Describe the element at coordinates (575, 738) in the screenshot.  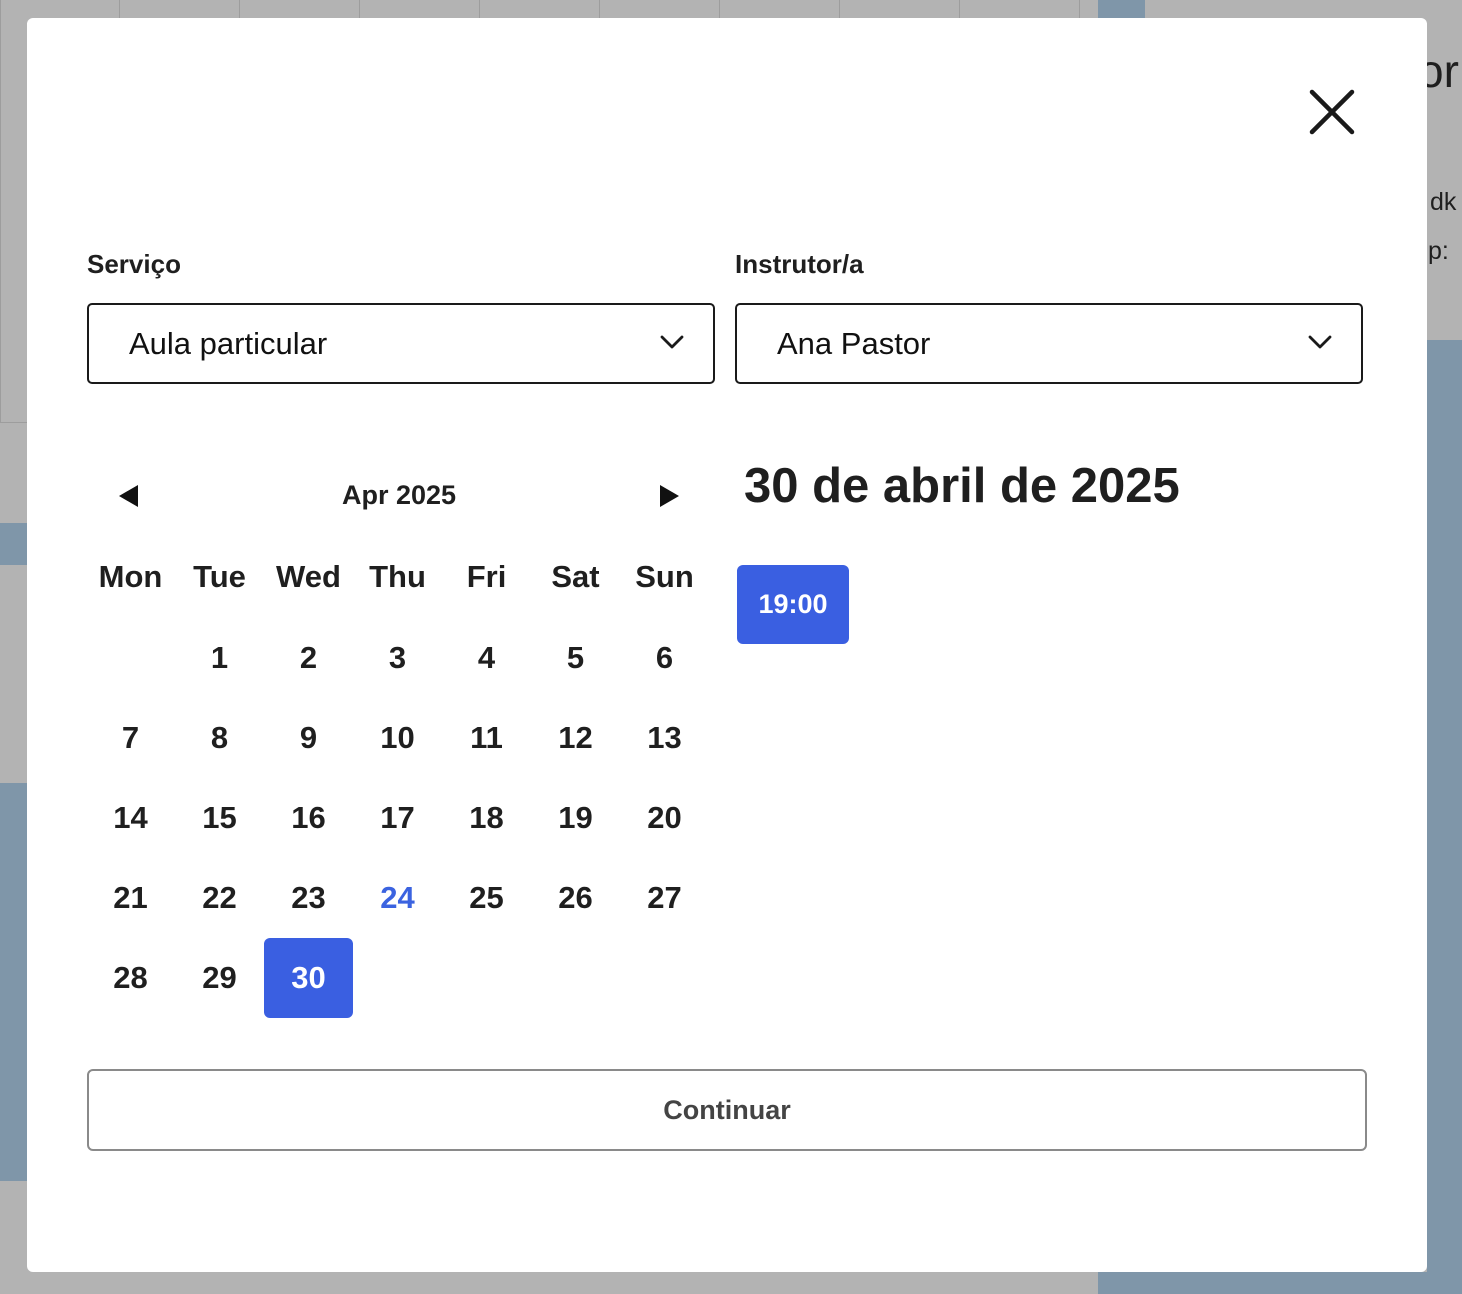
I see `calendar-day: 12` at that location.